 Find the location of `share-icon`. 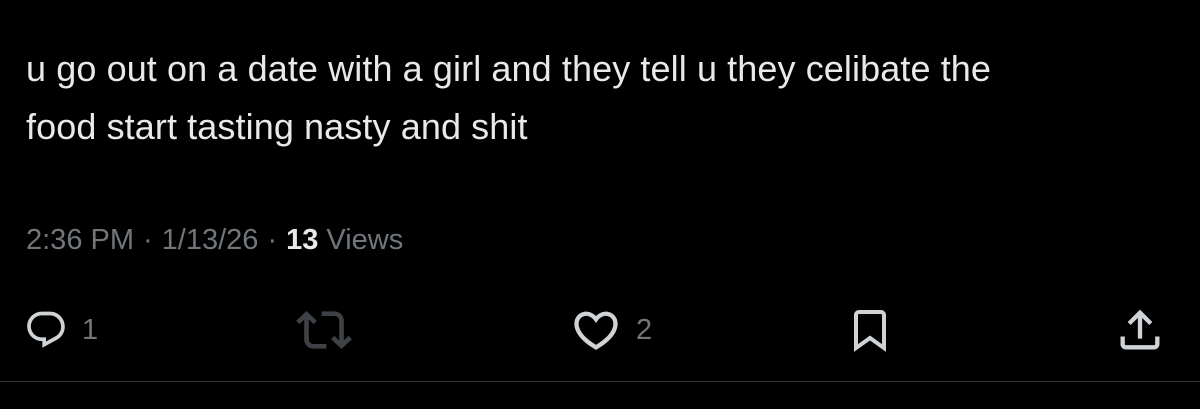

share-icon is located at coordinates (1140, 330).